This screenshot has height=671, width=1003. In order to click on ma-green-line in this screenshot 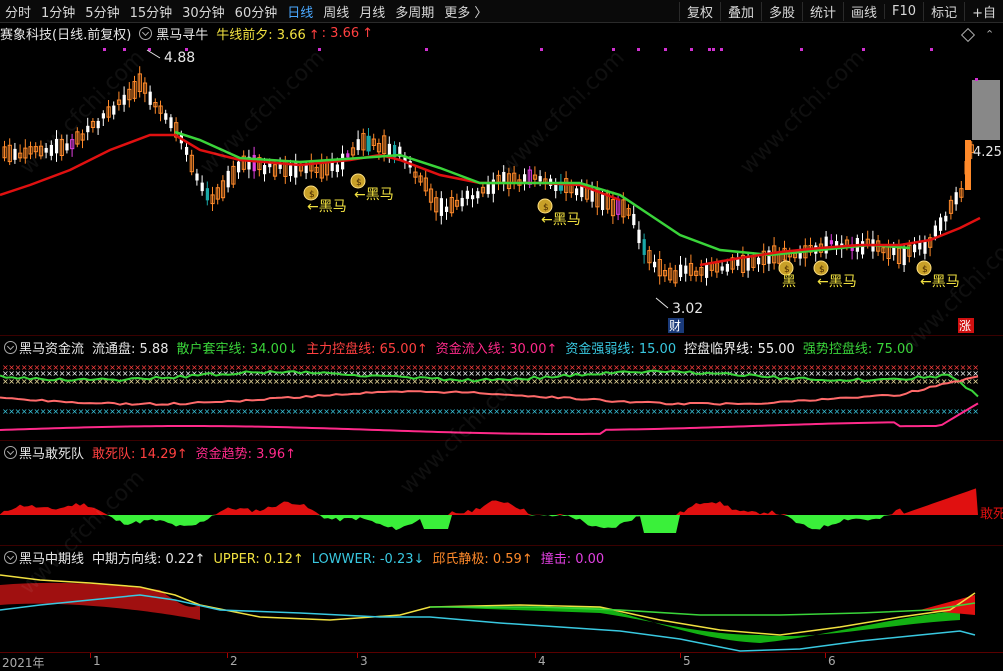, I will do `click(542, 193)`.